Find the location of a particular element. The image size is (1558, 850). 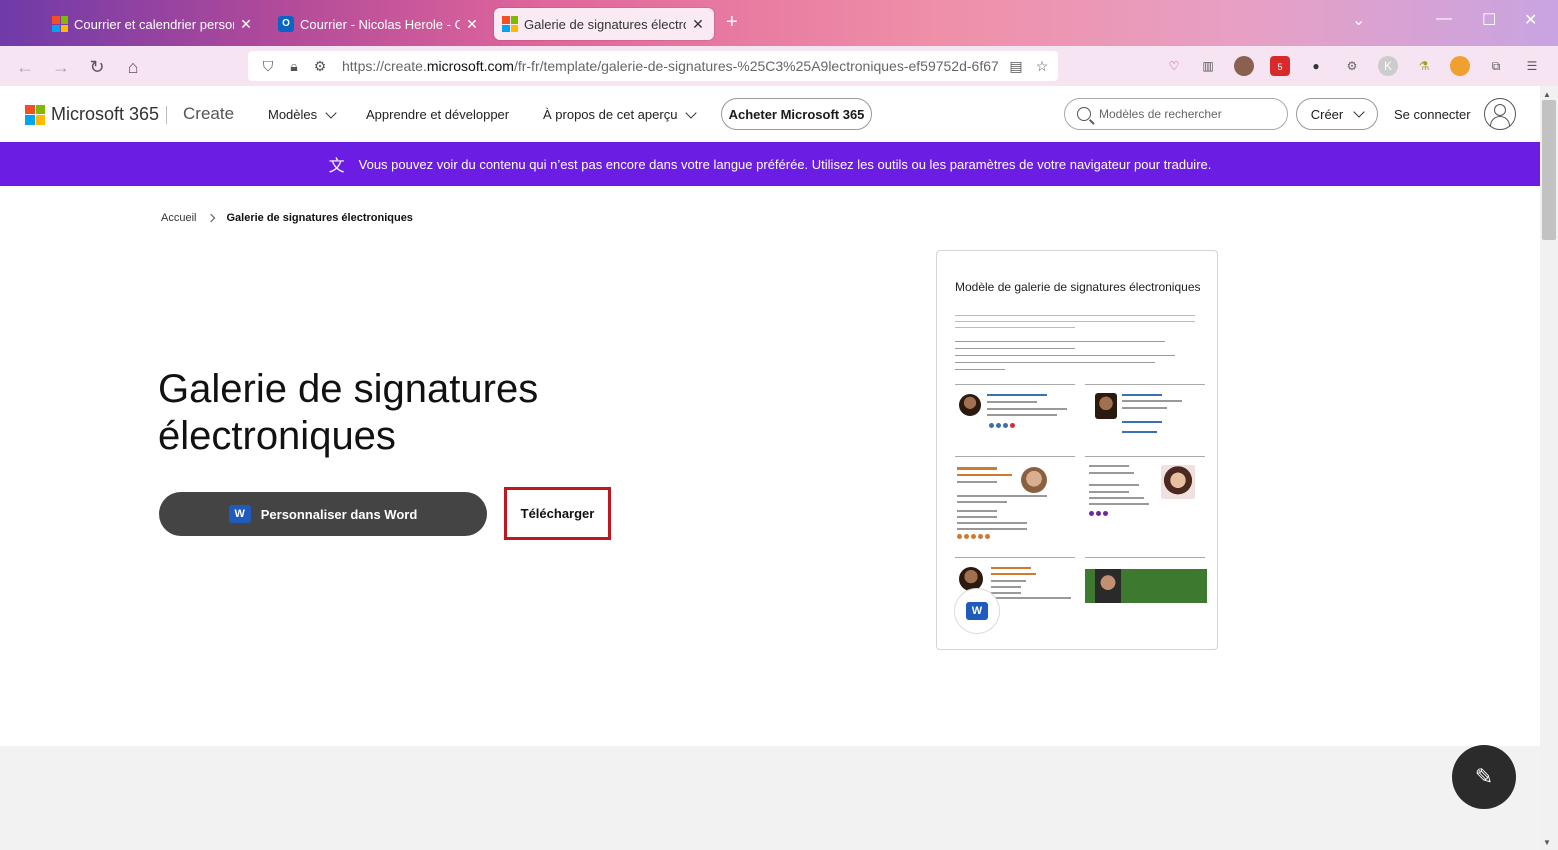

window-close-icon: ✕ is located at coordinates (1530, 20).